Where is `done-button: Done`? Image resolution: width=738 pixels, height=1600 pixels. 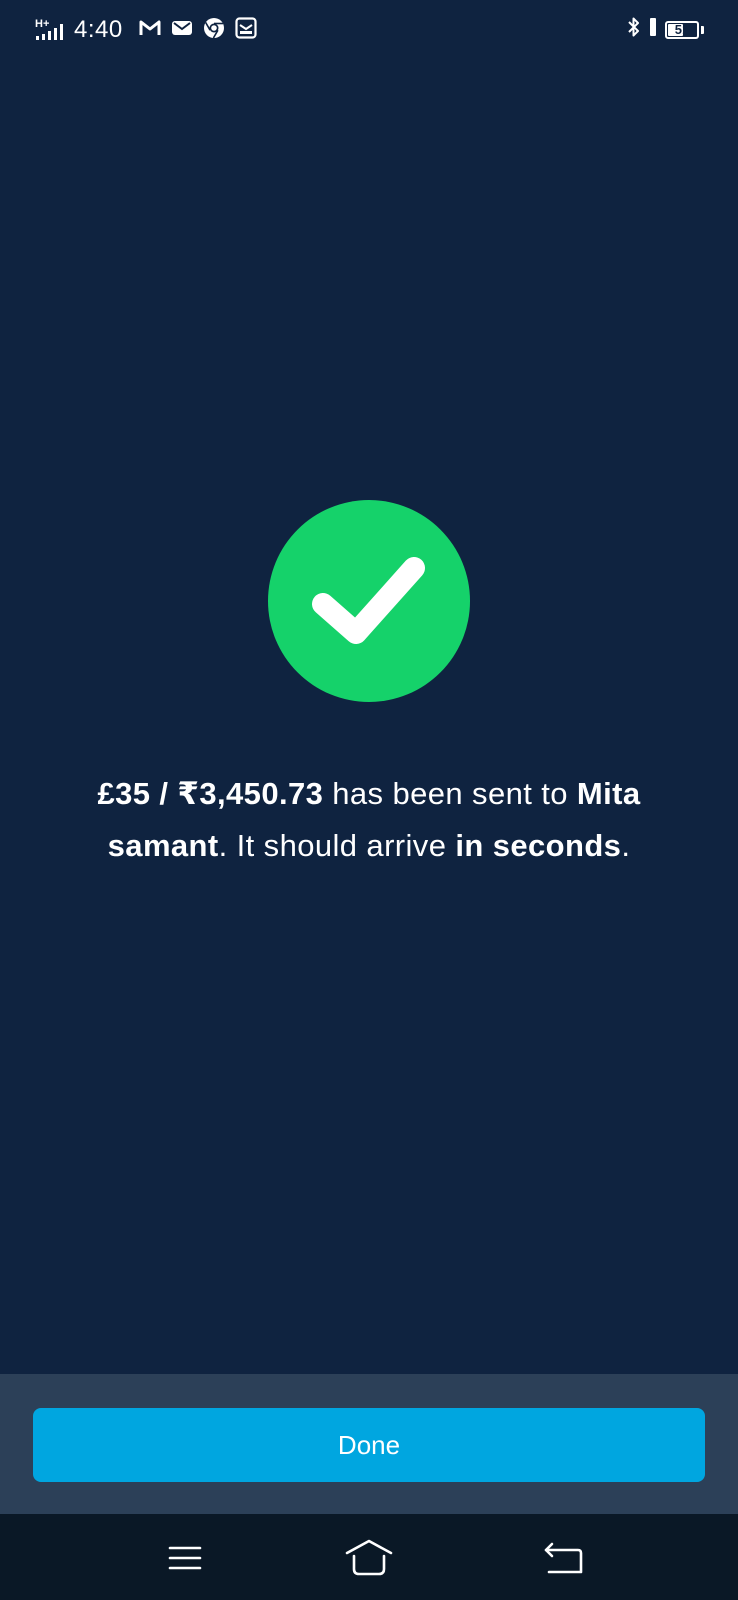 done-button: Done is located at coordinates (369, 1445).